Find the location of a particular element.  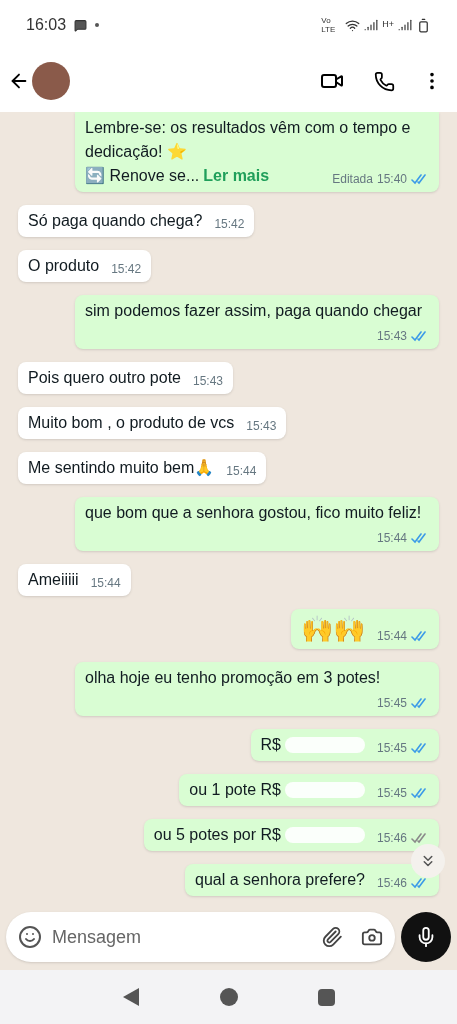

message-field: Mensagem is located at coordinates (200, 937).